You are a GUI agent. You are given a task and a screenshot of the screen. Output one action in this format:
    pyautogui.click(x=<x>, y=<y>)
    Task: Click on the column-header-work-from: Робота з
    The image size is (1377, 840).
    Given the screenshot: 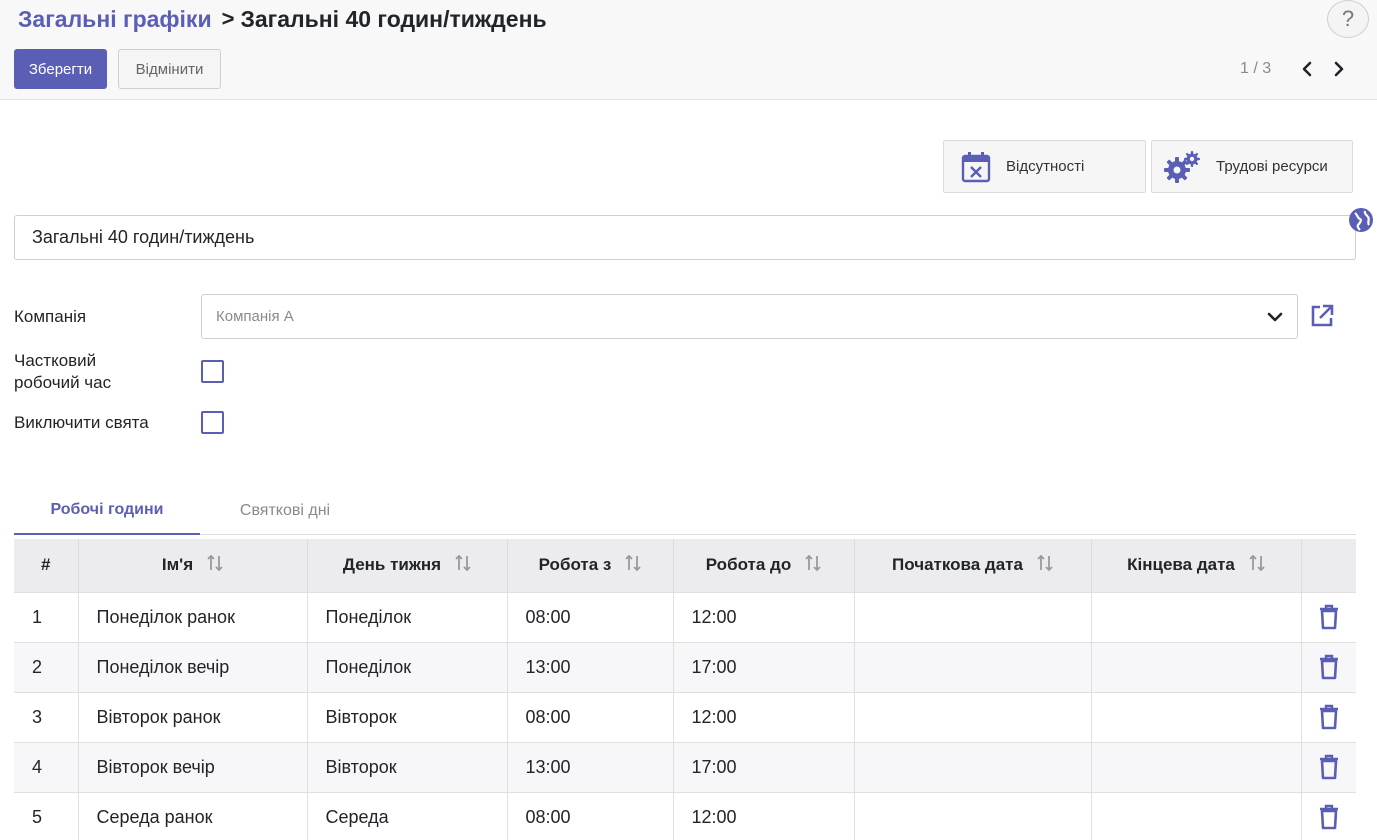 What is the action you would take?
    pyautogui.click(x=590, y=565)
    